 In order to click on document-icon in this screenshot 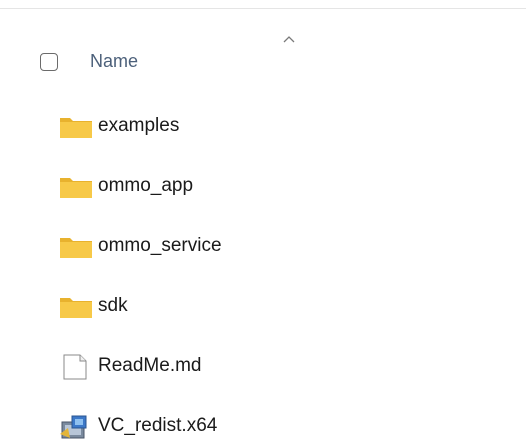, I will do `click(76, 367)`.